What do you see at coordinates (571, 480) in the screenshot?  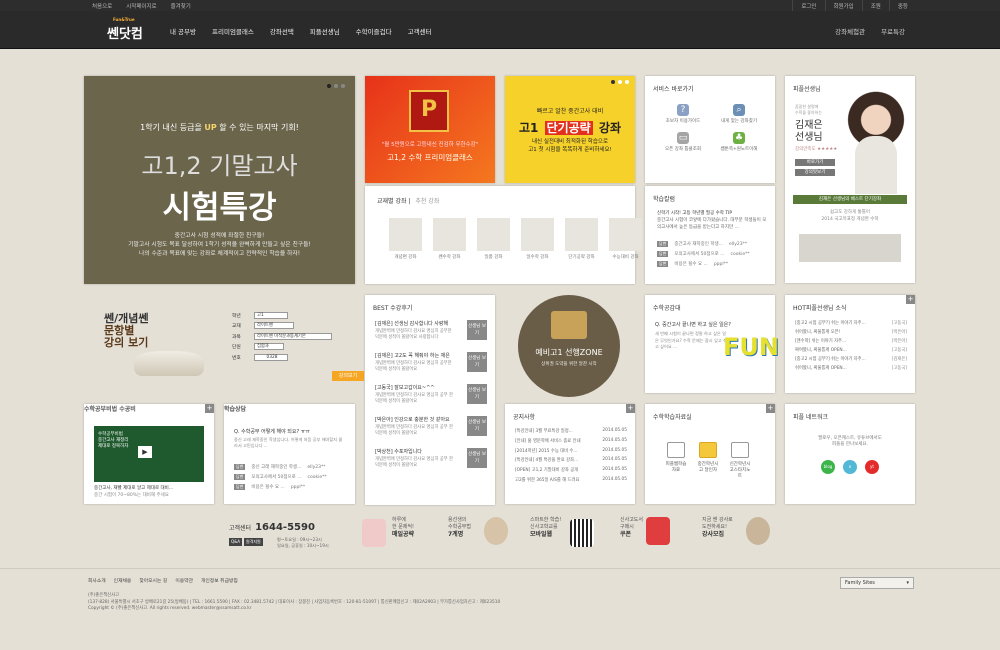 I see `list-item: 고2를 위한 365일 A/S를 해 드려요 2014.05.05` at bounding box center [571, 480].